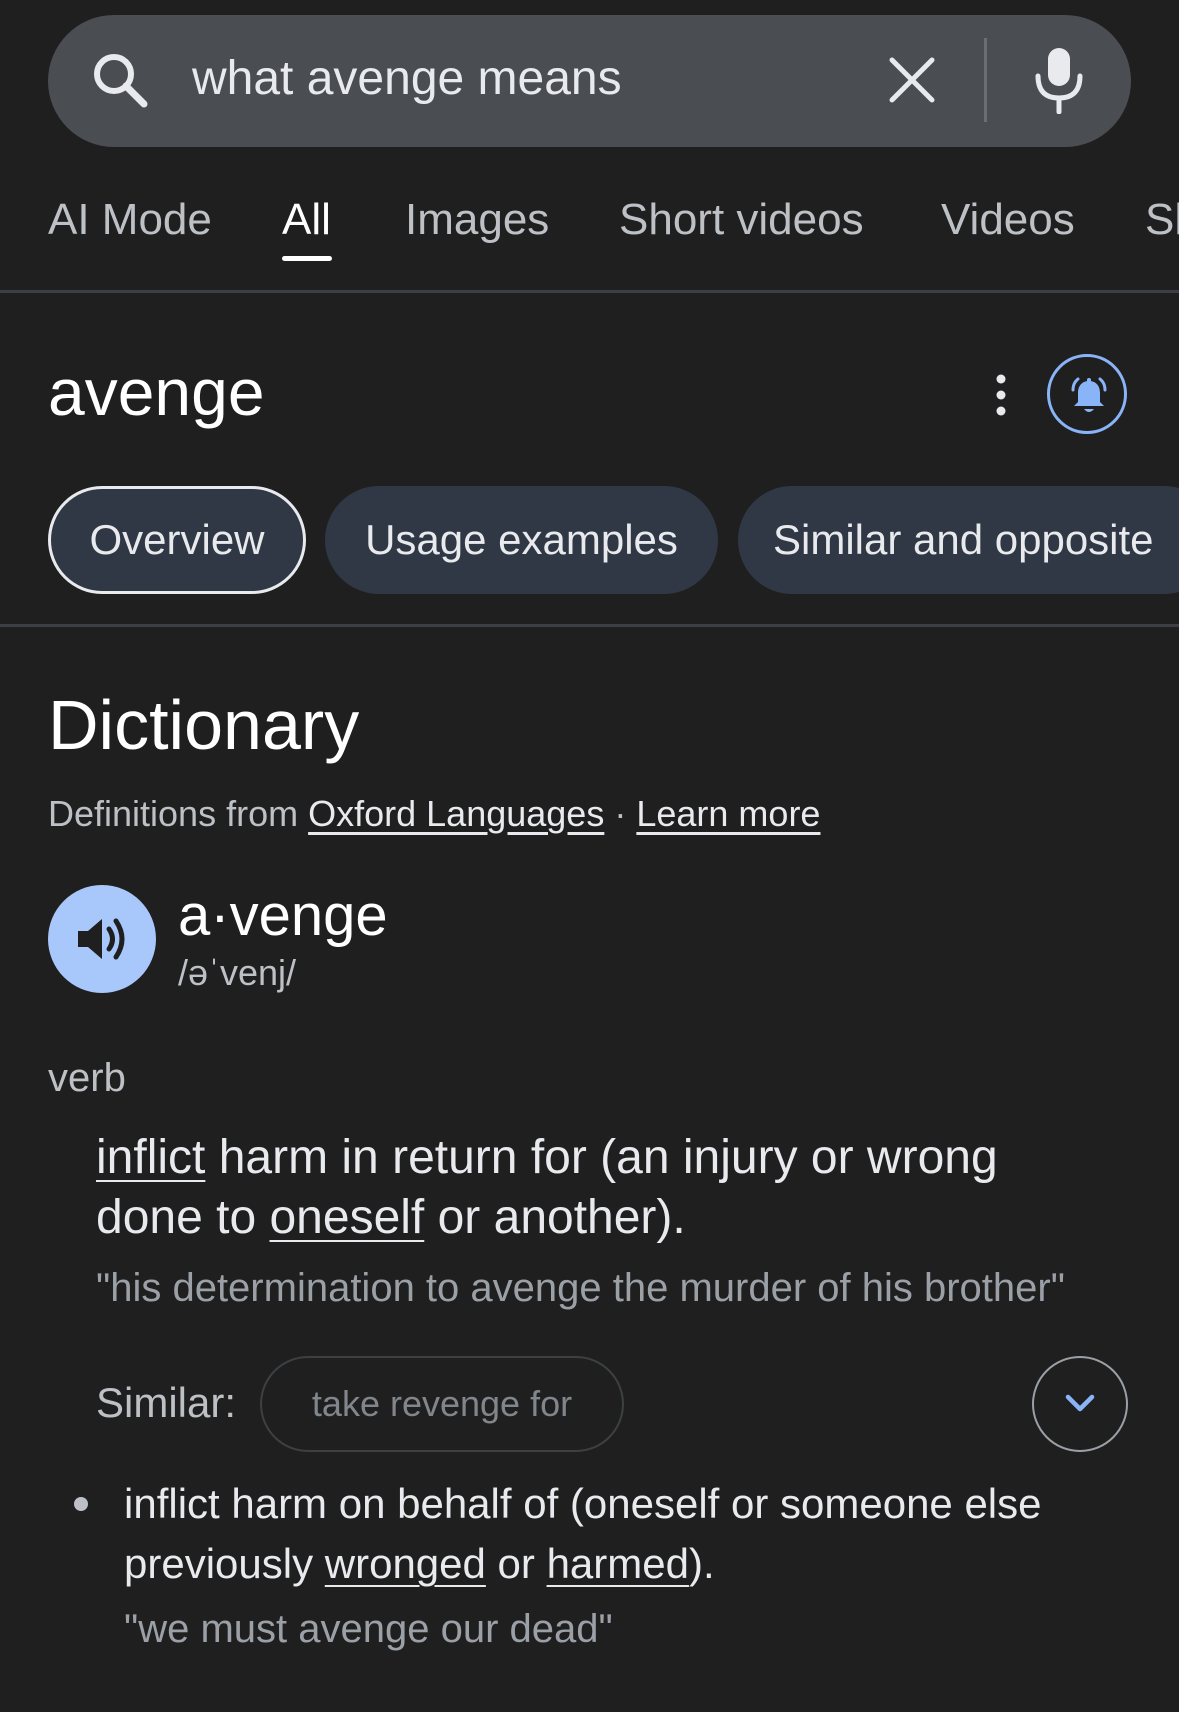 This screenshot has width=1179, height=1712. What do you see at coordinates (405, 1563) in the screenshot?
I see `wronged-link: wronged` at bounding box center [405, 1563].